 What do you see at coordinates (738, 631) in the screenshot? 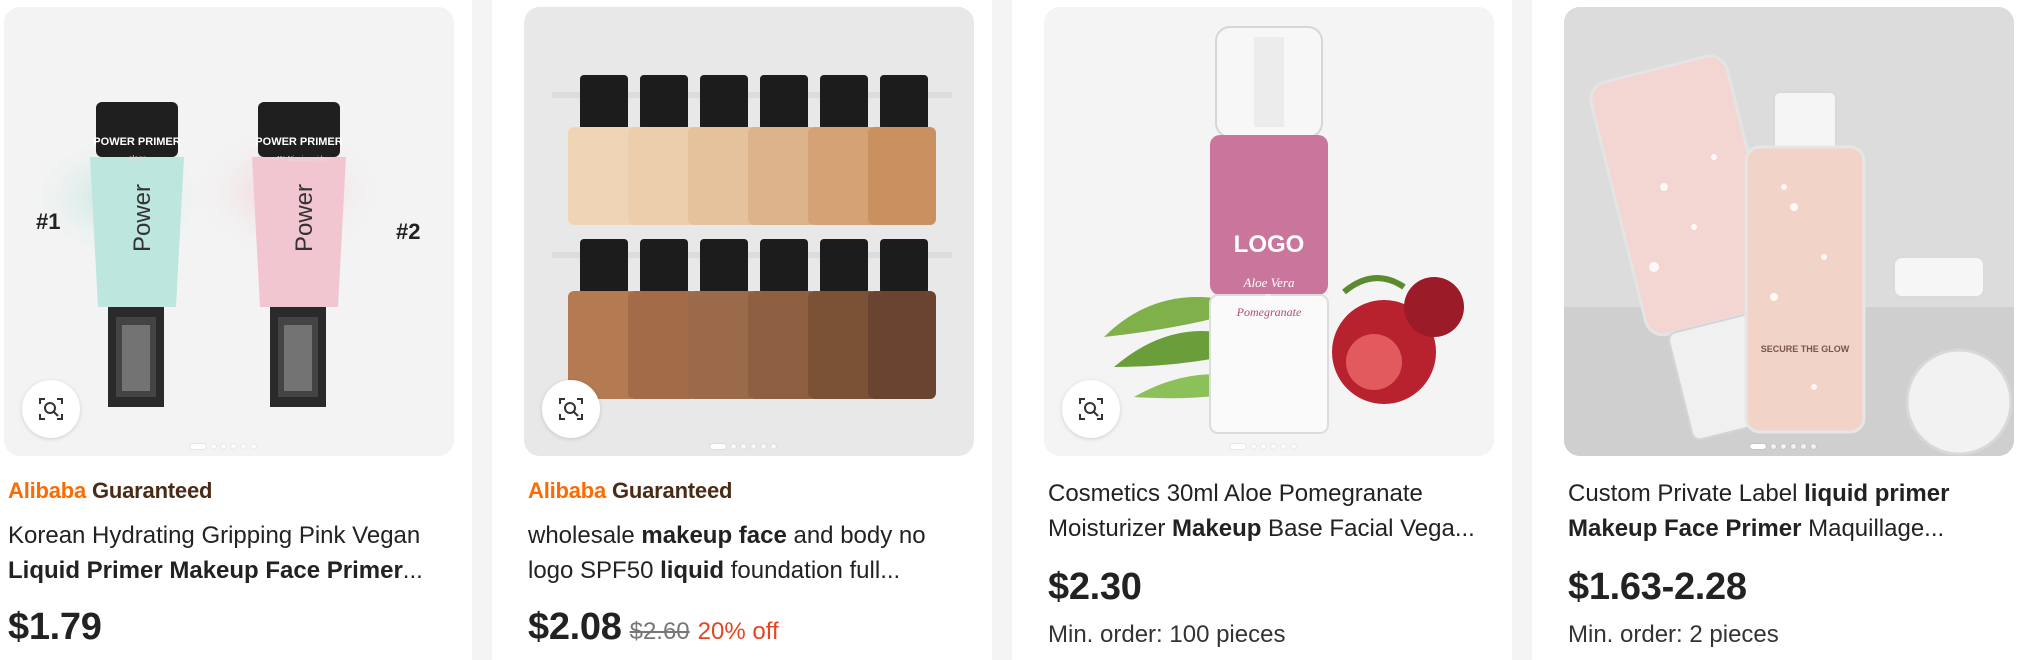
I see `discount-label: 20% off` at bounding box center [738, 631].